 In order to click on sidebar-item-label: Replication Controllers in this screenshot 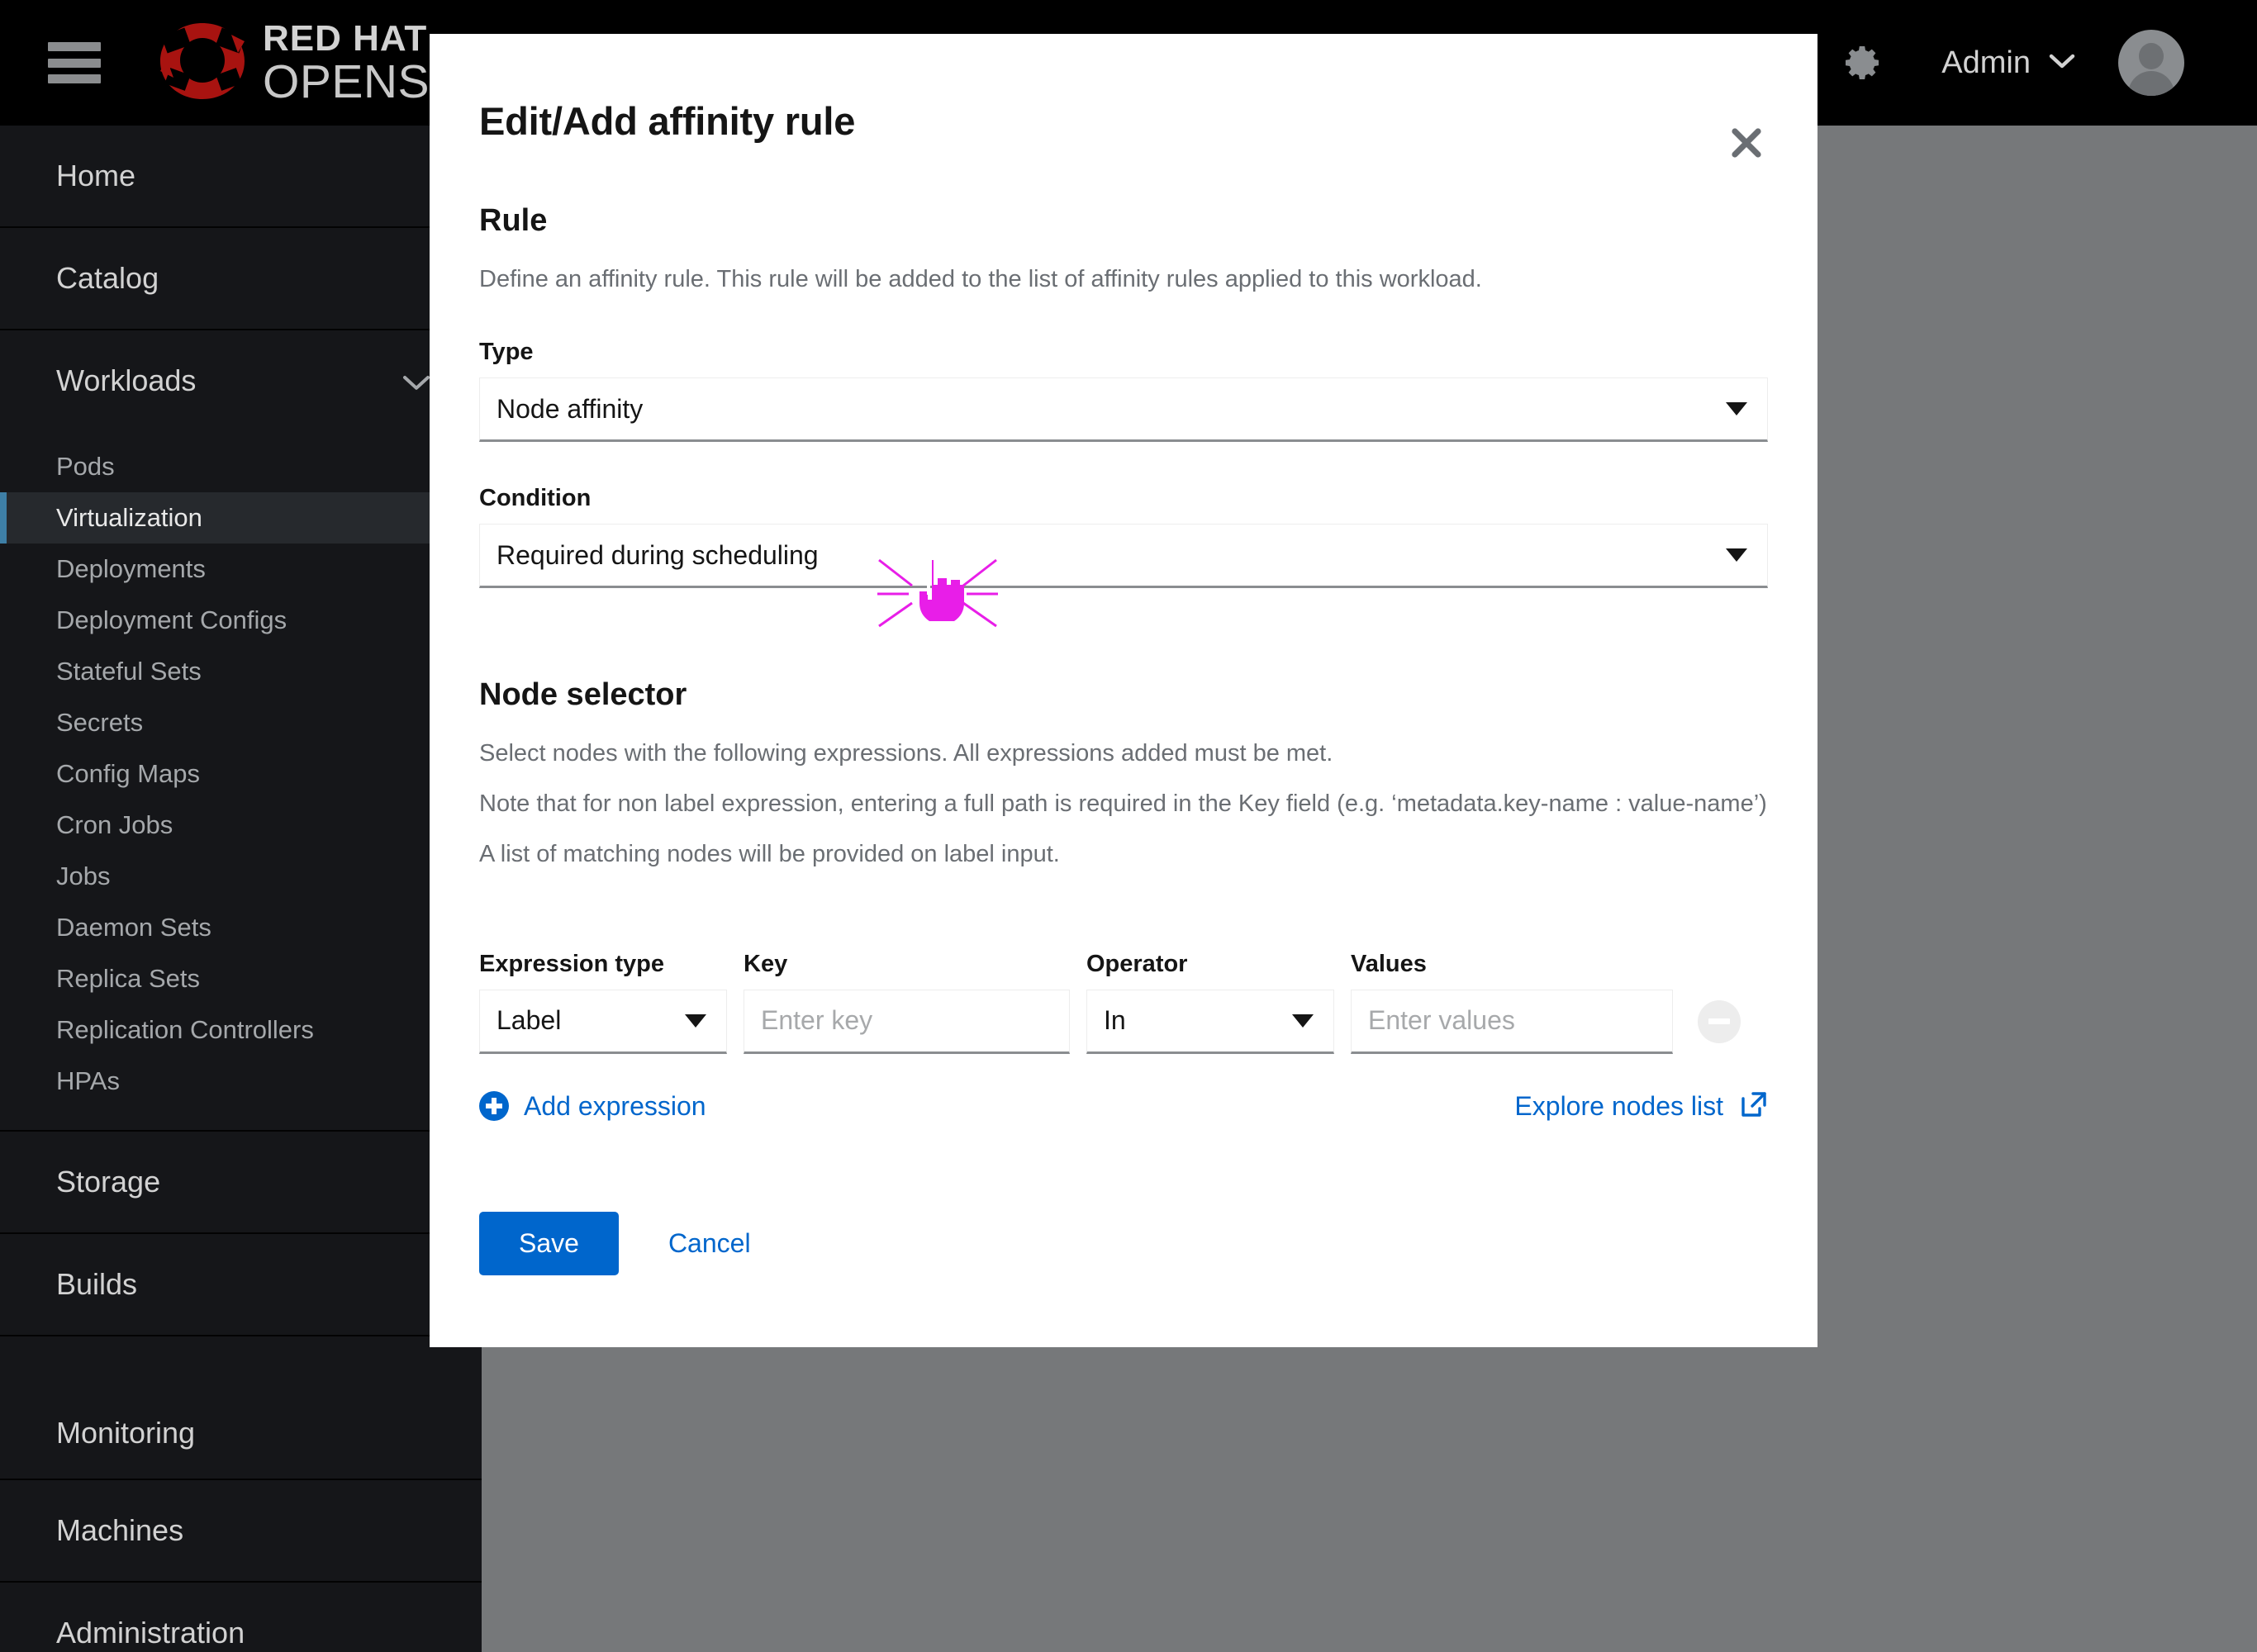, I will do `click(185, 1029)`.